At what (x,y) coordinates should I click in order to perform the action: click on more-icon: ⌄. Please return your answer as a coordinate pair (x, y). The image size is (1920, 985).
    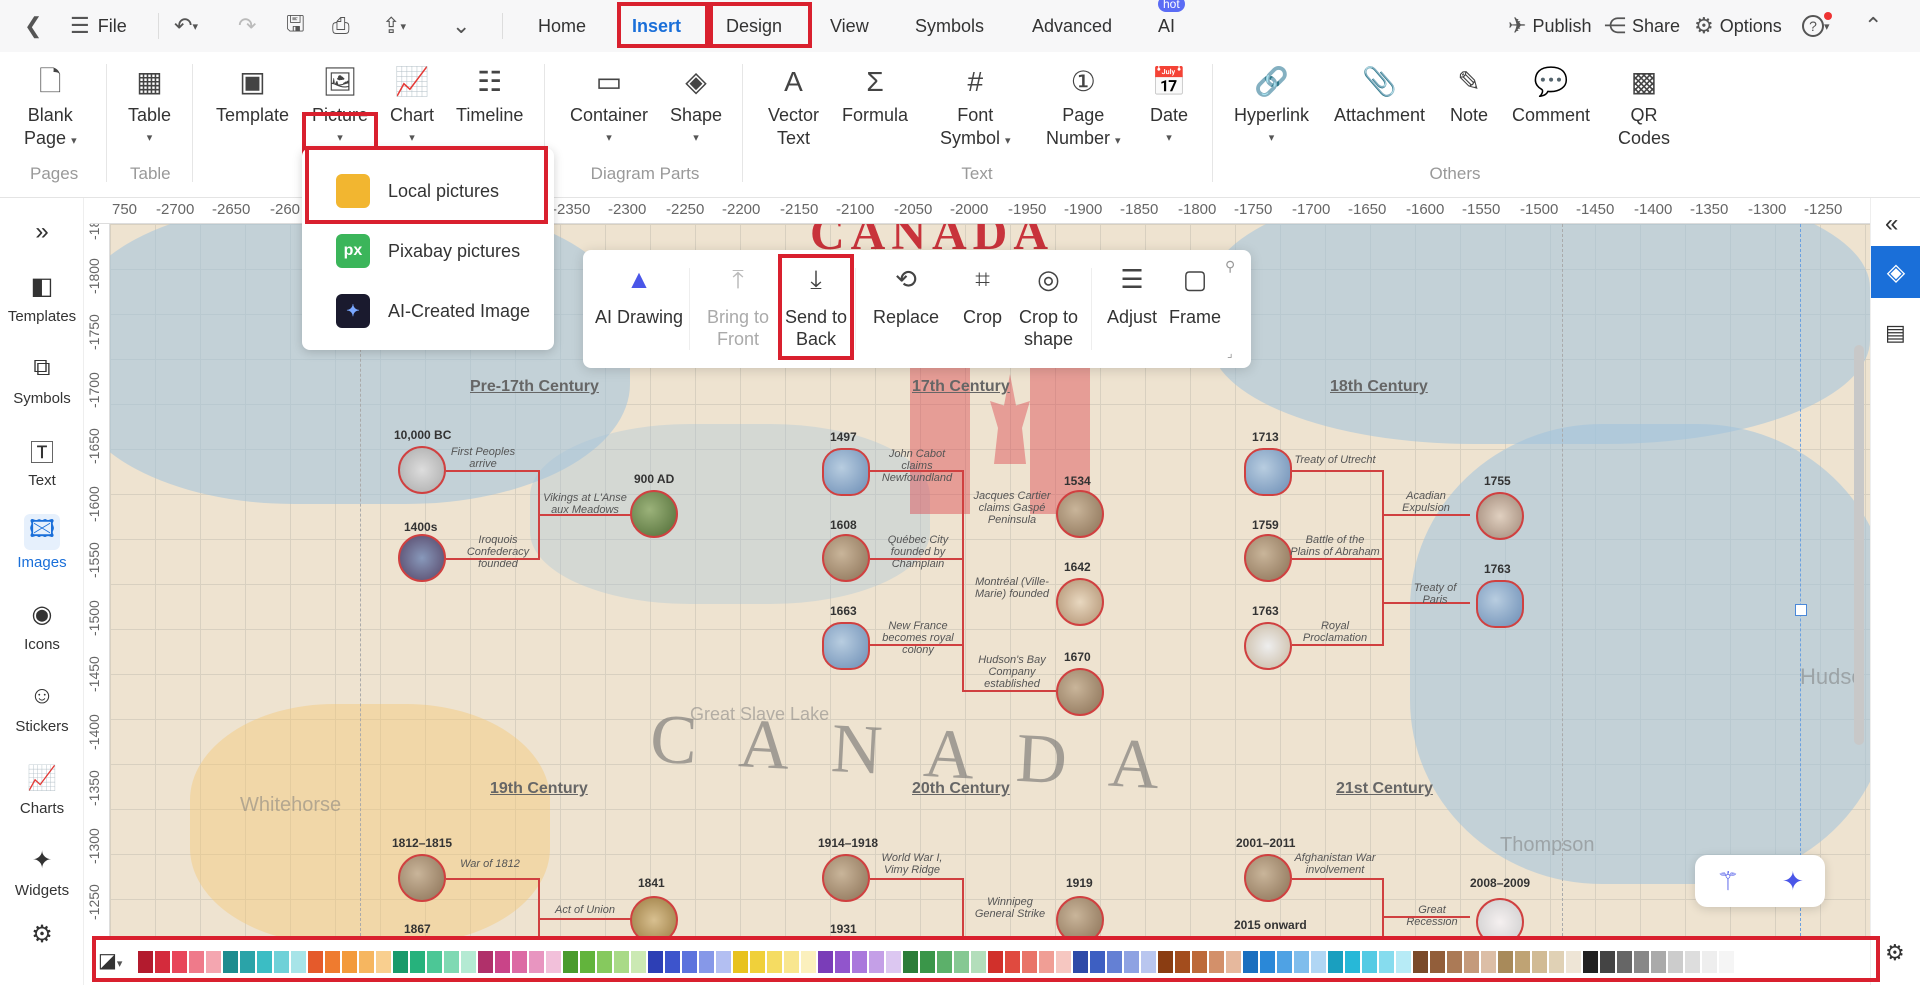
    Looking at the image, I should click on (461, 26).